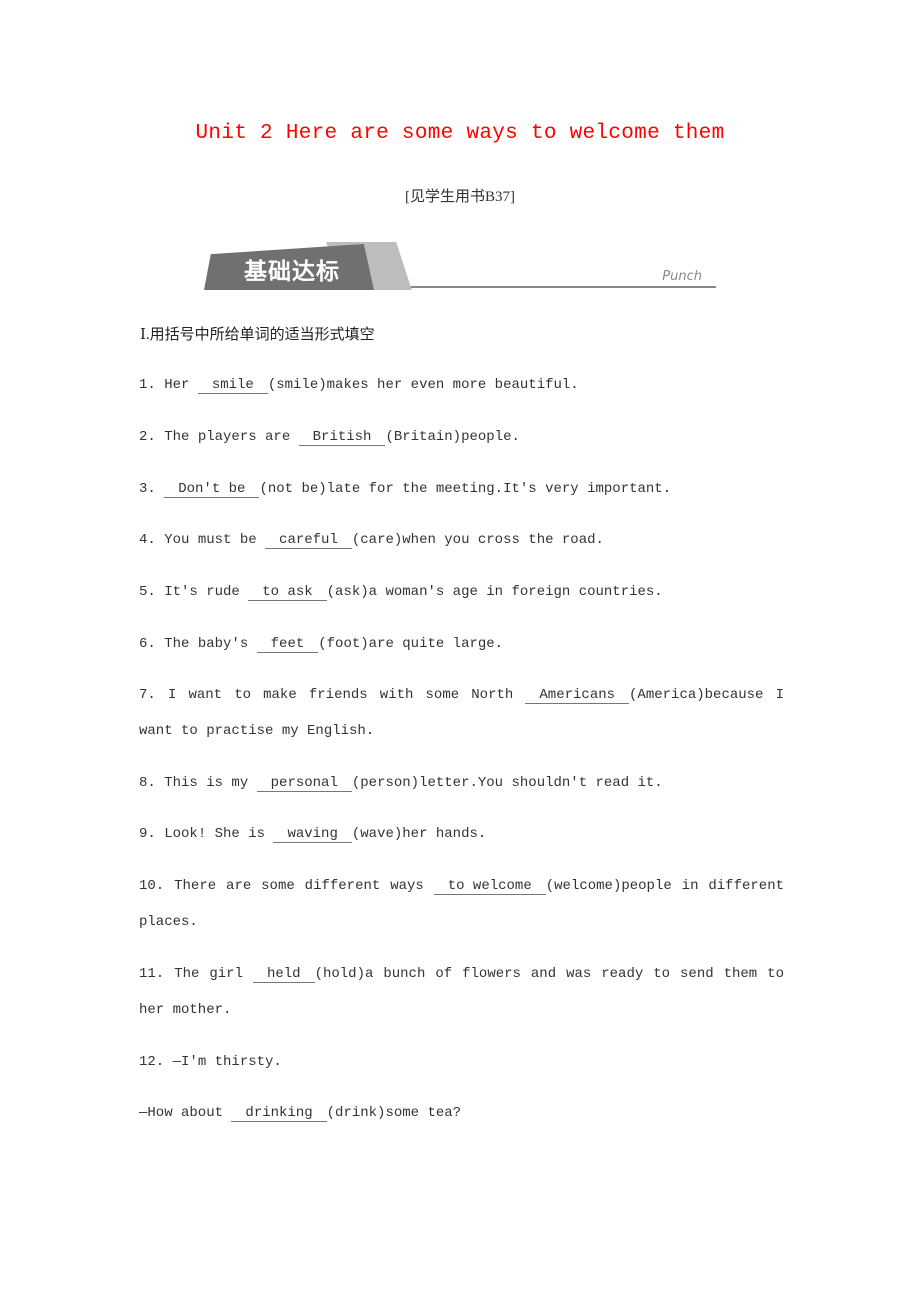 This screenshot has height=1302, width=920. I want to click on question-text-after: (care)when you cross the road., so click(477, 540).